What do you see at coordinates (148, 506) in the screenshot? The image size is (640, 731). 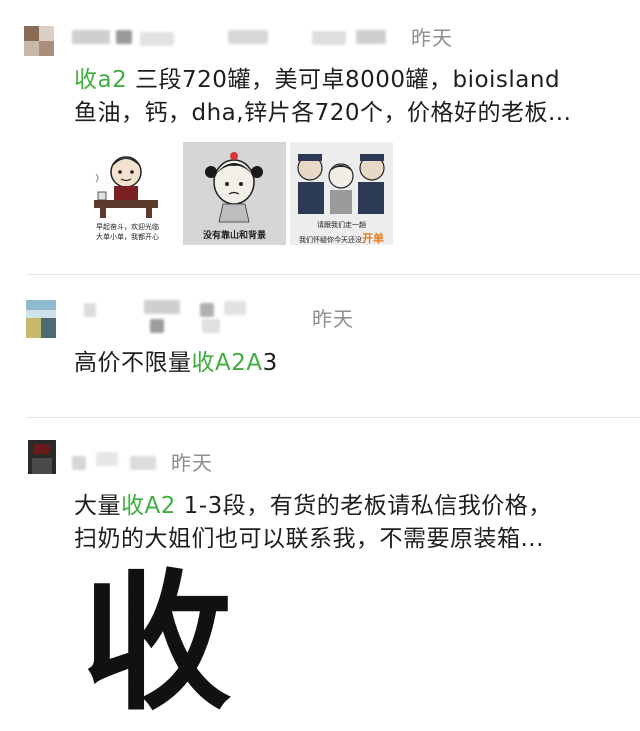 I see `keyword-highlight: 收A2` at bounding box center [148, 506].